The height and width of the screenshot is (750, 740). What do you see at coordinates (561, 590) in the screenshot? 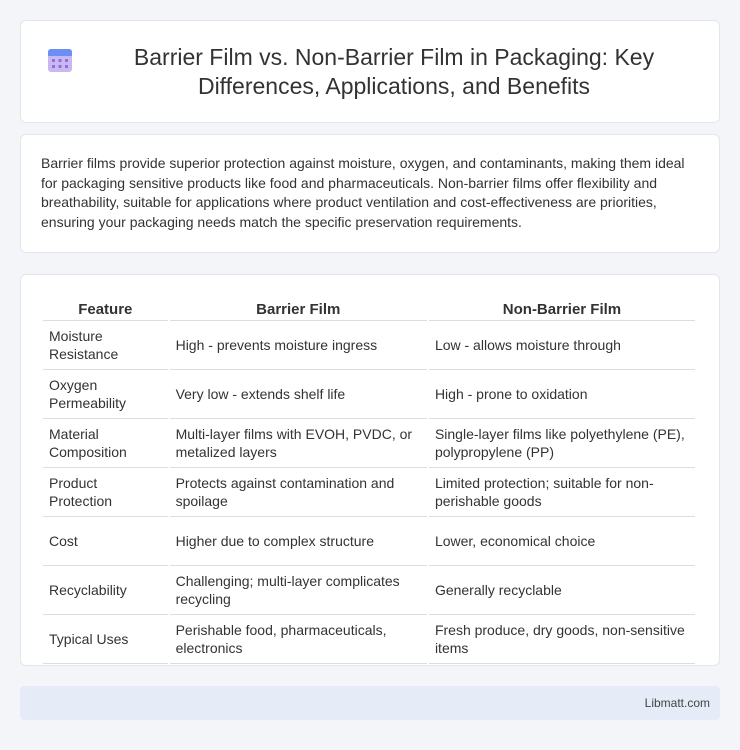
I see `non-barrier-cell: Generally recyclable` at bounding box center [561, 590].